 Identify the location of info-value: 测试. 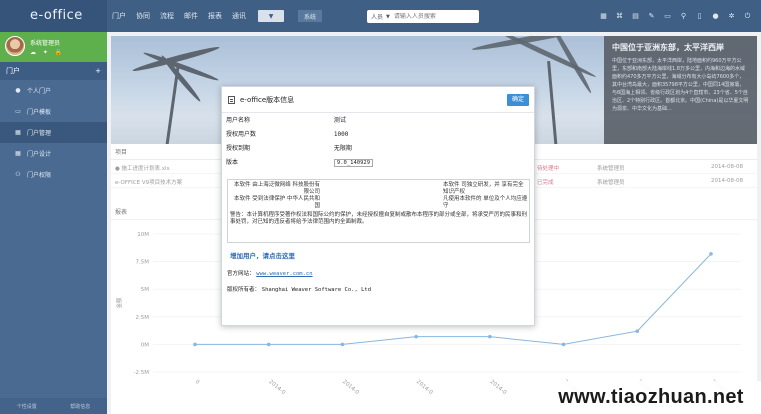
(339, 120).